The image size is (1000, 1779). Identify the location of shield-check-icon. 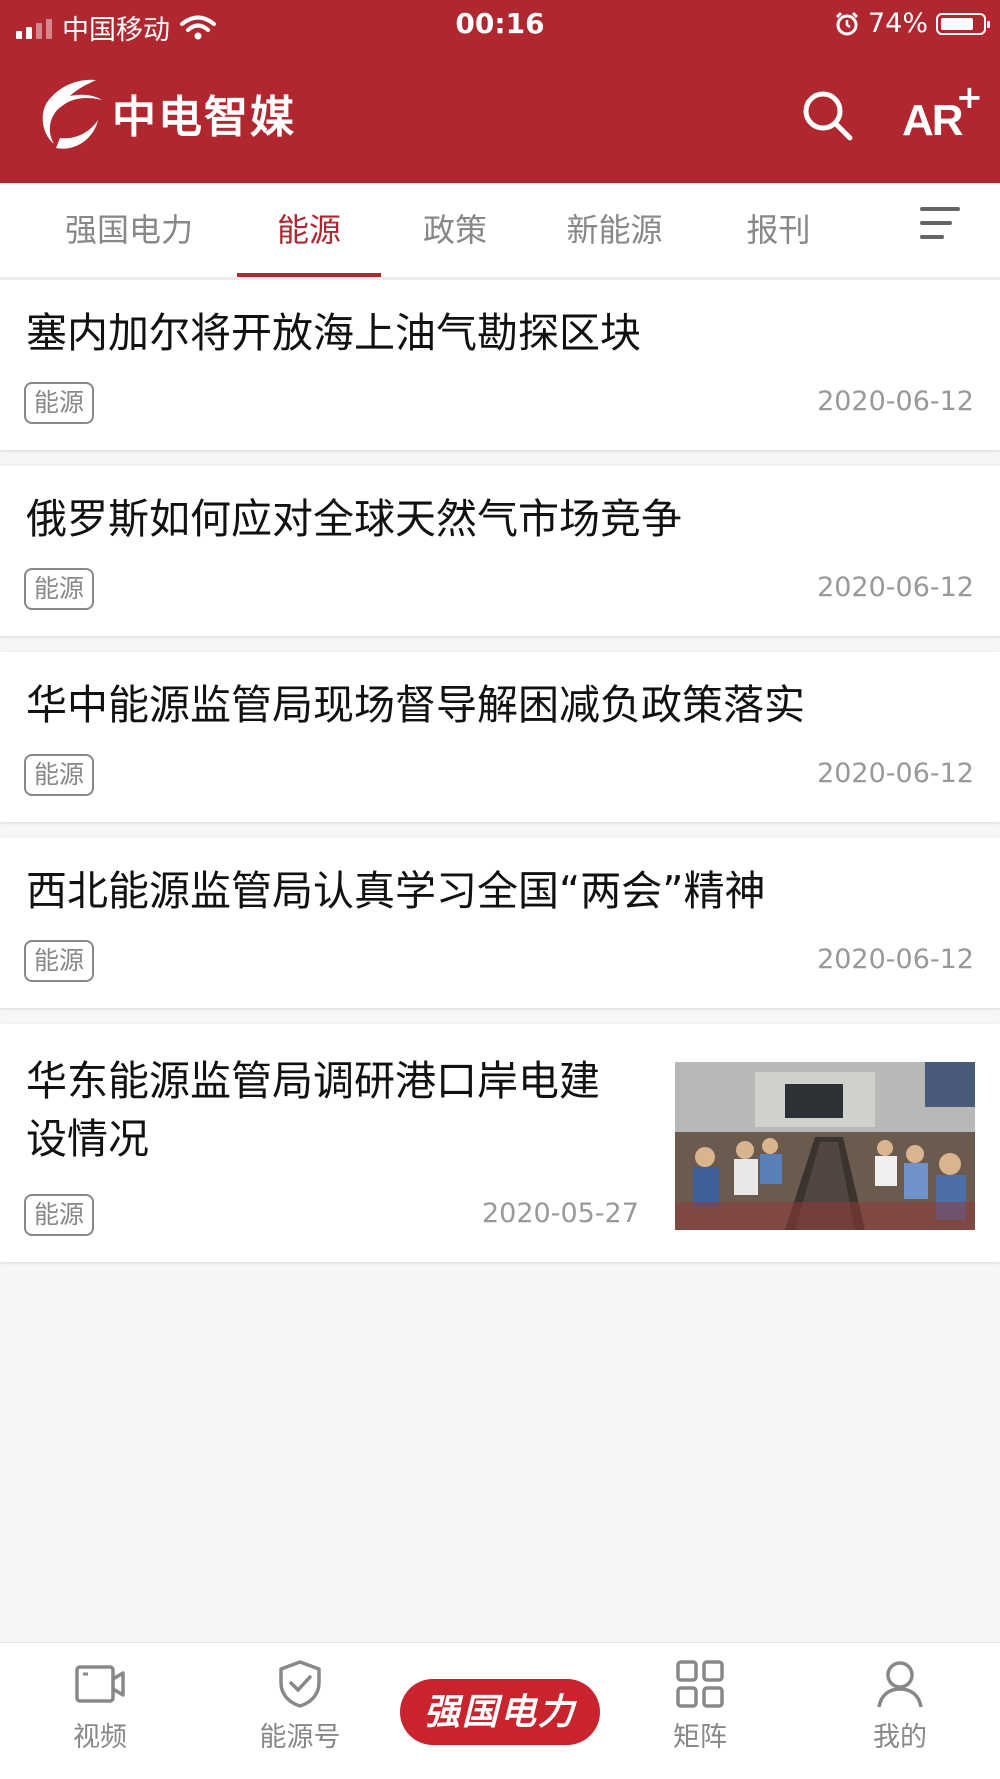
(300, 1684).